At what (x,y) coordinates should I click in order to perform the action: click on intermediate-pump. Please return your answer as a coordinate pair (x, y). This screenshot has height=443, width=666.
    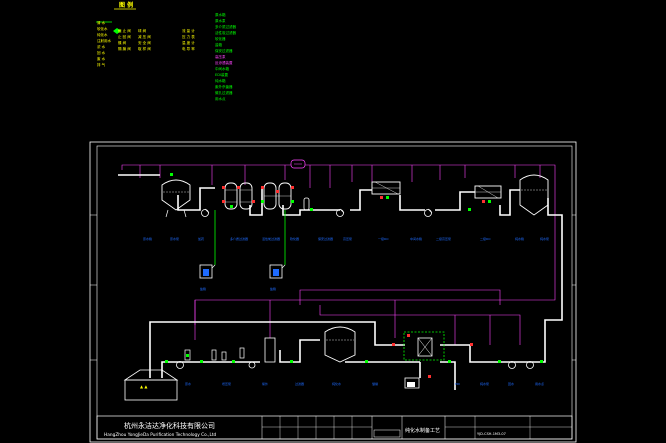
    Looking at the image, I should click on (428, 212).